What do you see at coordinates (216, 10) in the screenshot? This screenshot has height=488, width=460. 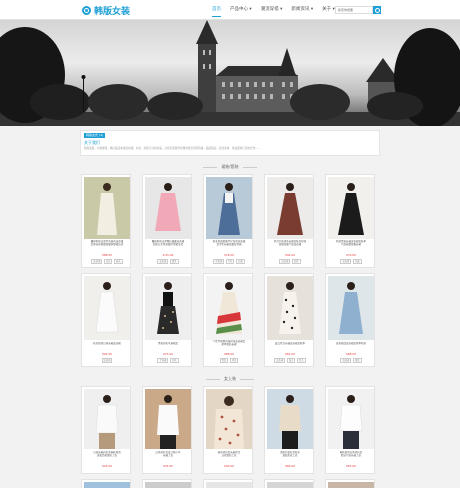 I see `nav-item-home: 首页` at bounding box center [216, 10].